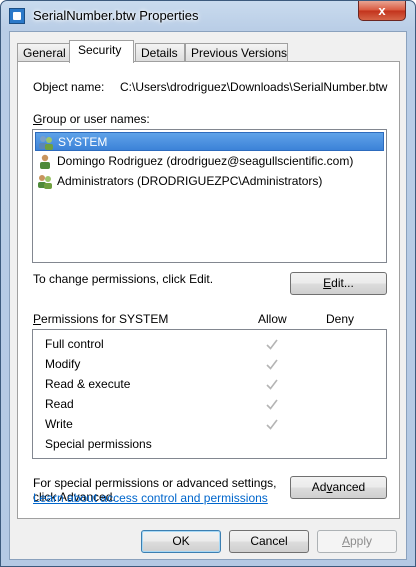 This screenshot has height=567, width=416. I want to click on permission-row: Special permissions, so click(98, 444).